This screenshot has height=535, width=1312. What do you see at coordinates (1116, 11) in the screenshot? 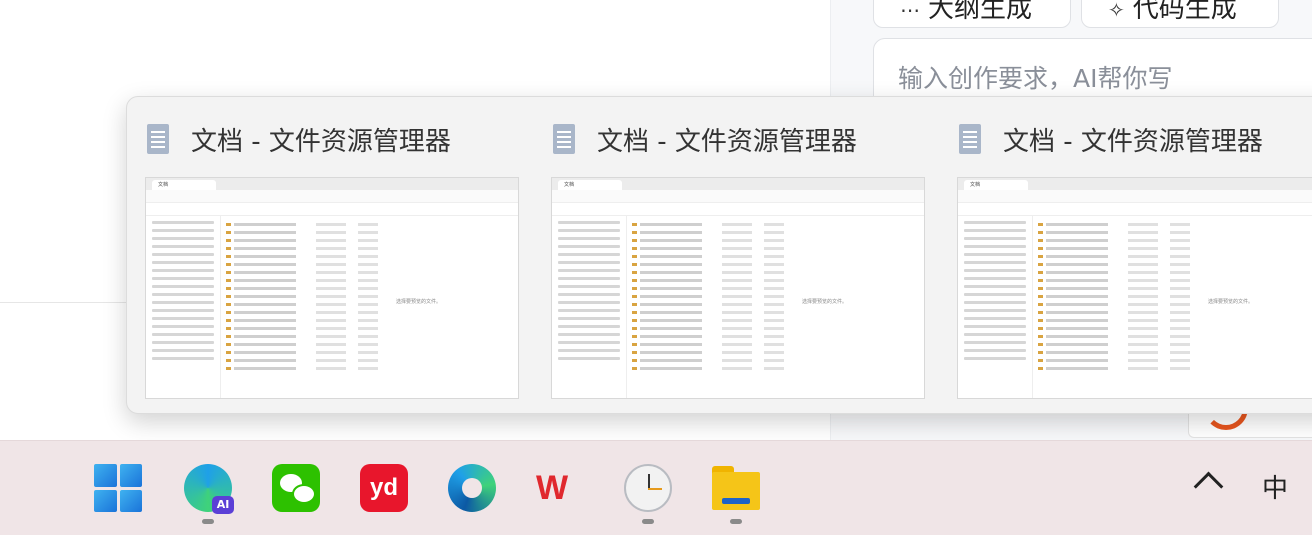
I see `code-icon: ✧` at bounding box center [1116, 11].